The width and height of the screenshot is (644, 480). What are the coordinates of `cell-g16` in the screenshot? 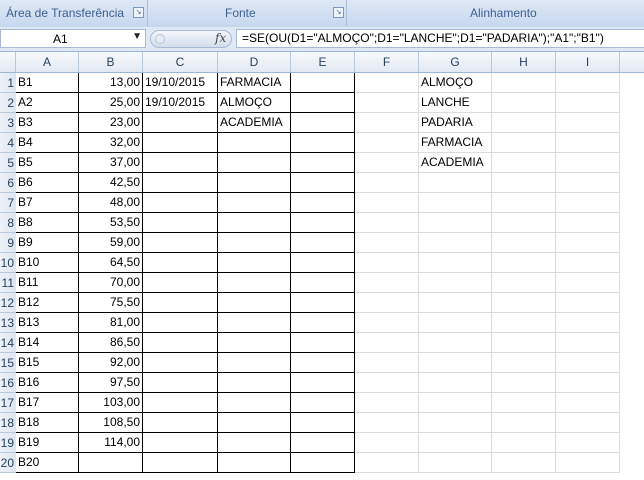 It's located at (455, 383).